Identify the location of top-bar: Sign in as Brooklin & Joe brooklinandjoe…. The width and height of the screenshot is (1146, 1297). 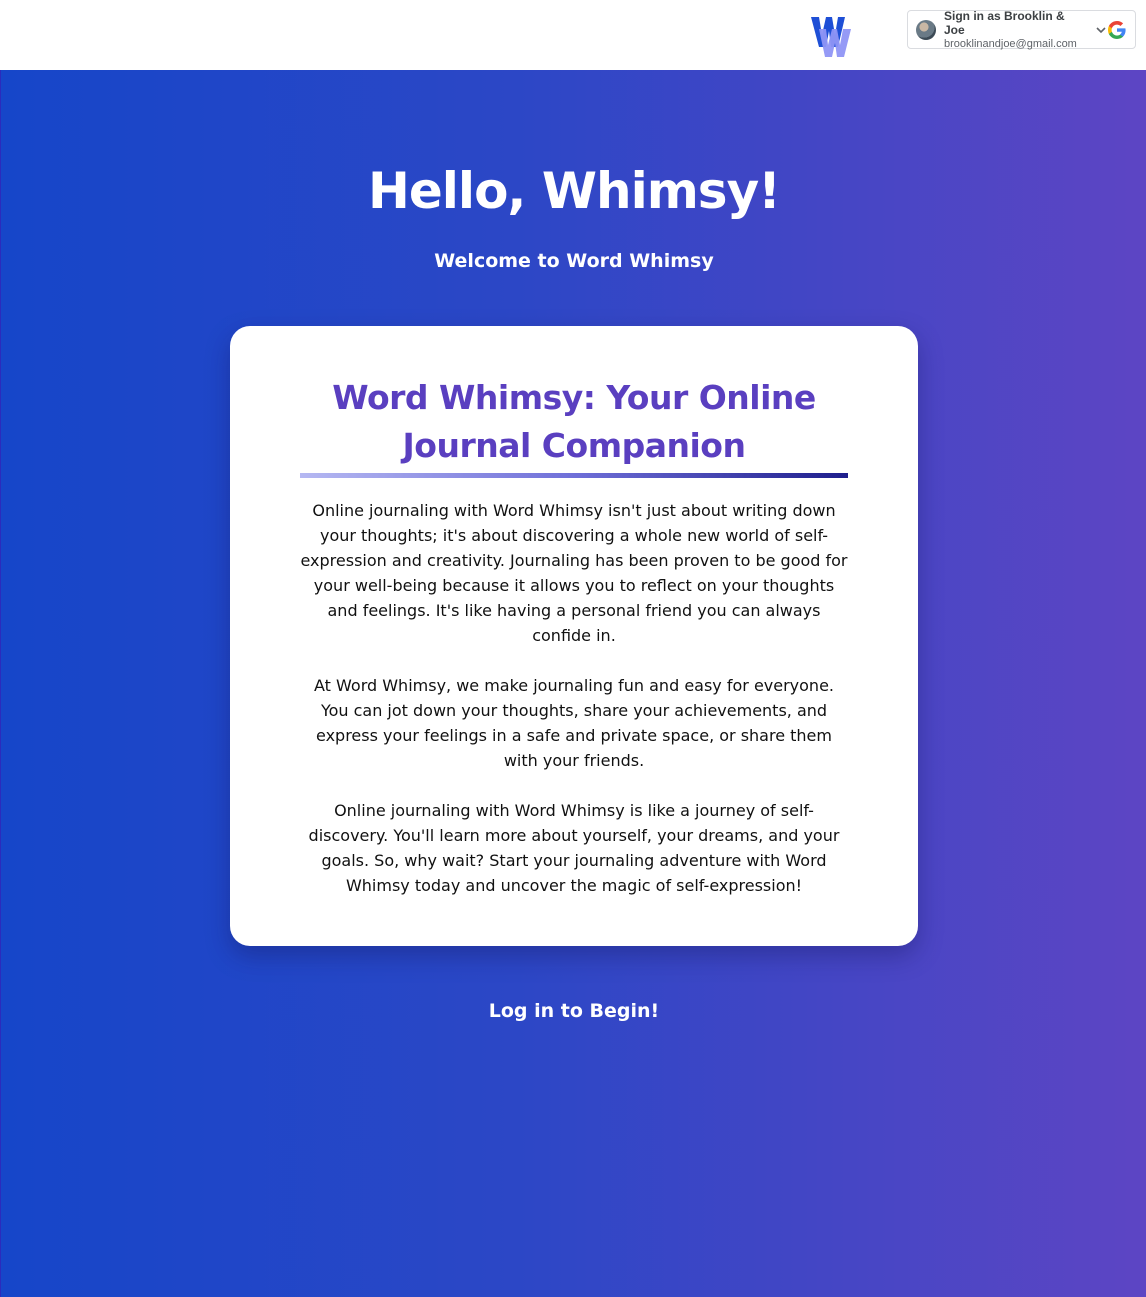
(573, 35).